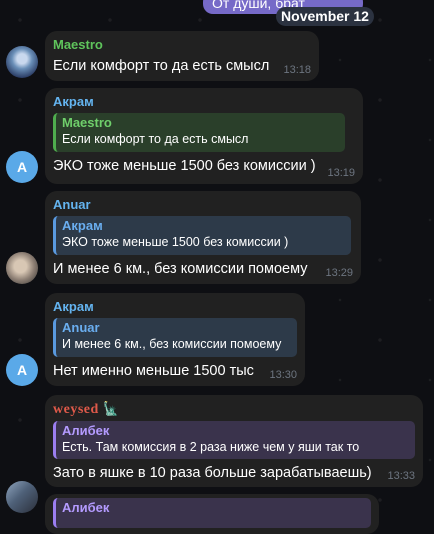 Image resolution: width=434 pixels, height=534 pixels. I want to click on message-time: 13:33, so click(401, 476).